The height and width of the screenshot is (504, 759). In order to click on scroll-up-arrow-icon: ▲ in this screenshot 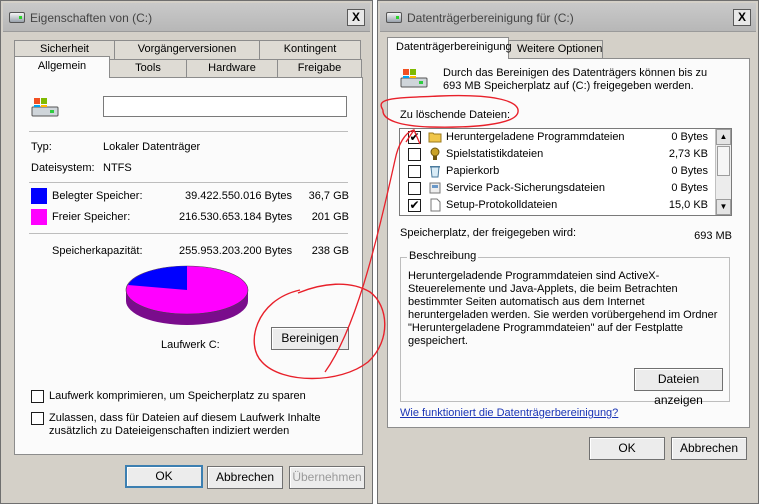, I will do `click(723, 137)`.